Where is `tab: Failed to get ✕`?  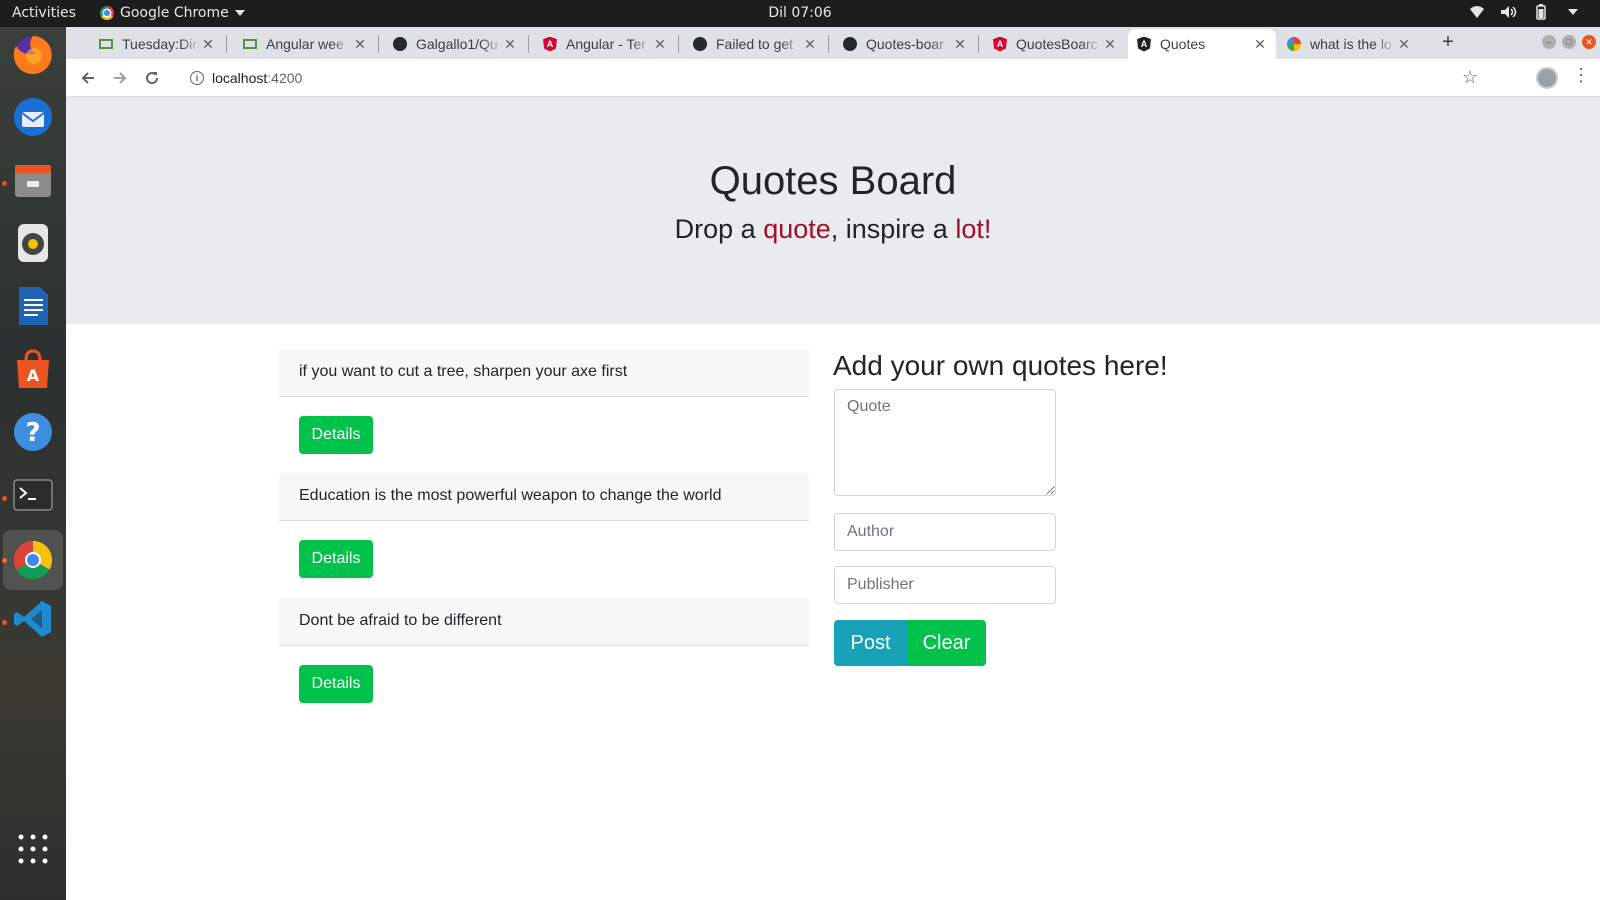 tab: Failed to get ✕ is located at coordinates (755, 44).